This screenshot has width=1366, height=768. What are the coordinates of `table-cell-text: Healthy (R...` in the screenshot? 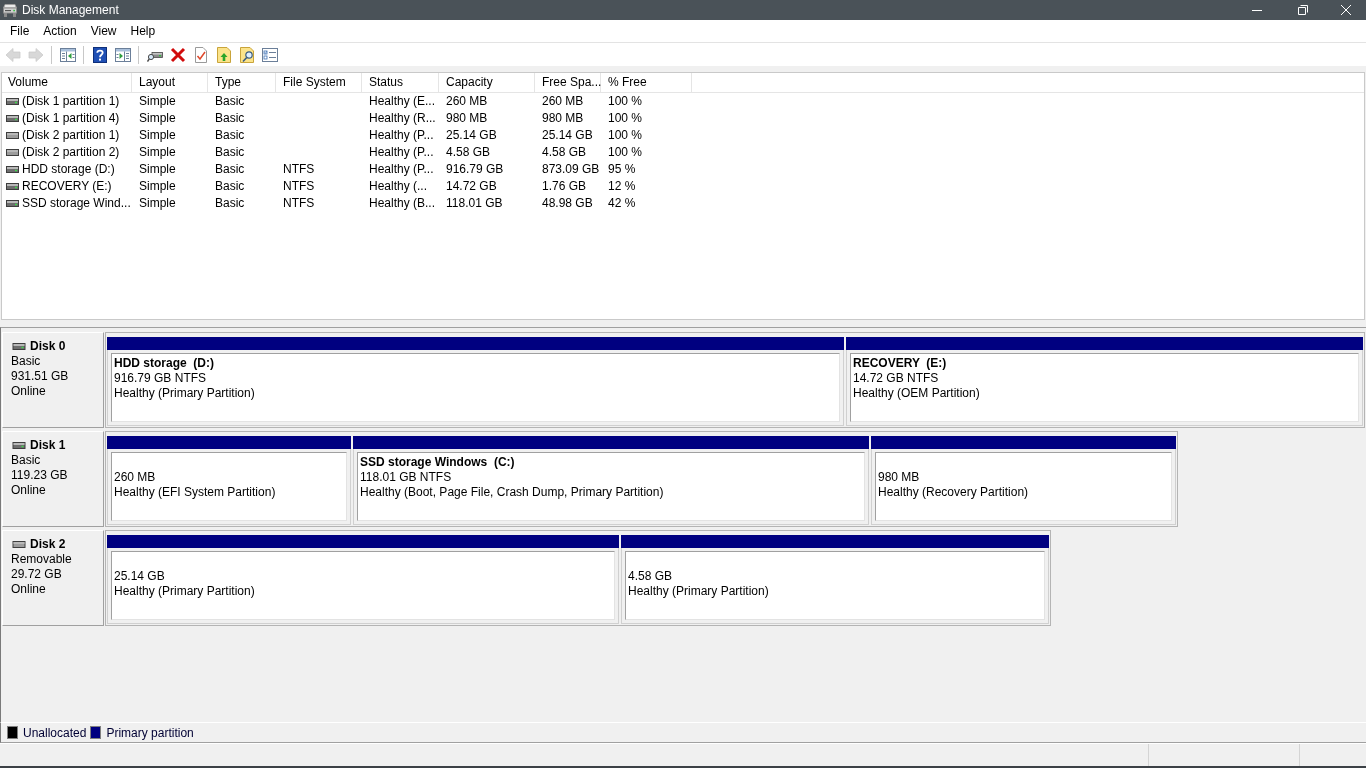 It's located at (402, 118).